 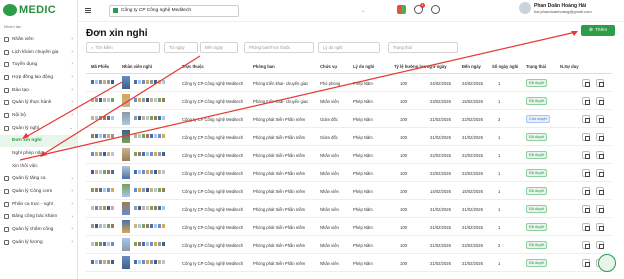 I want to click on status-badge: Đã duyệt, so click(x=537, y=173).